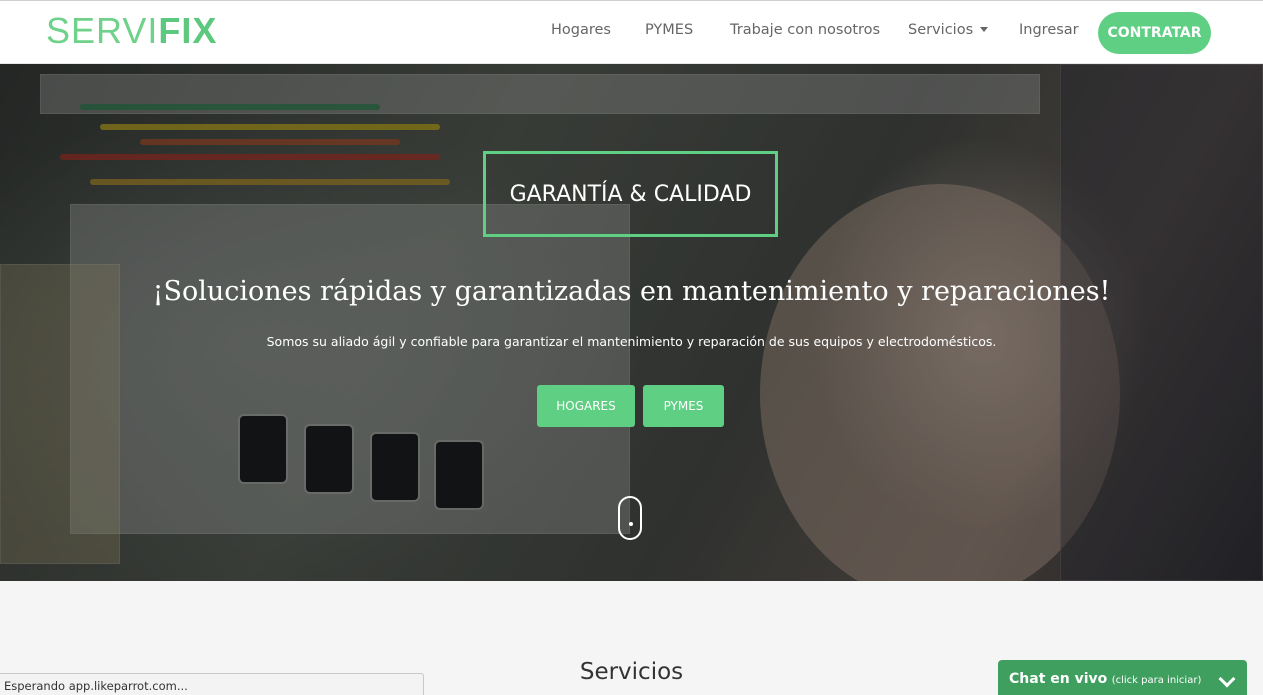 The height and width of the screenshot is (695, 1263). What do you see at coordinates (669, 30) in the screenshot?
I see `nav-pymes: PYMES` at bounding box center [669, 30].